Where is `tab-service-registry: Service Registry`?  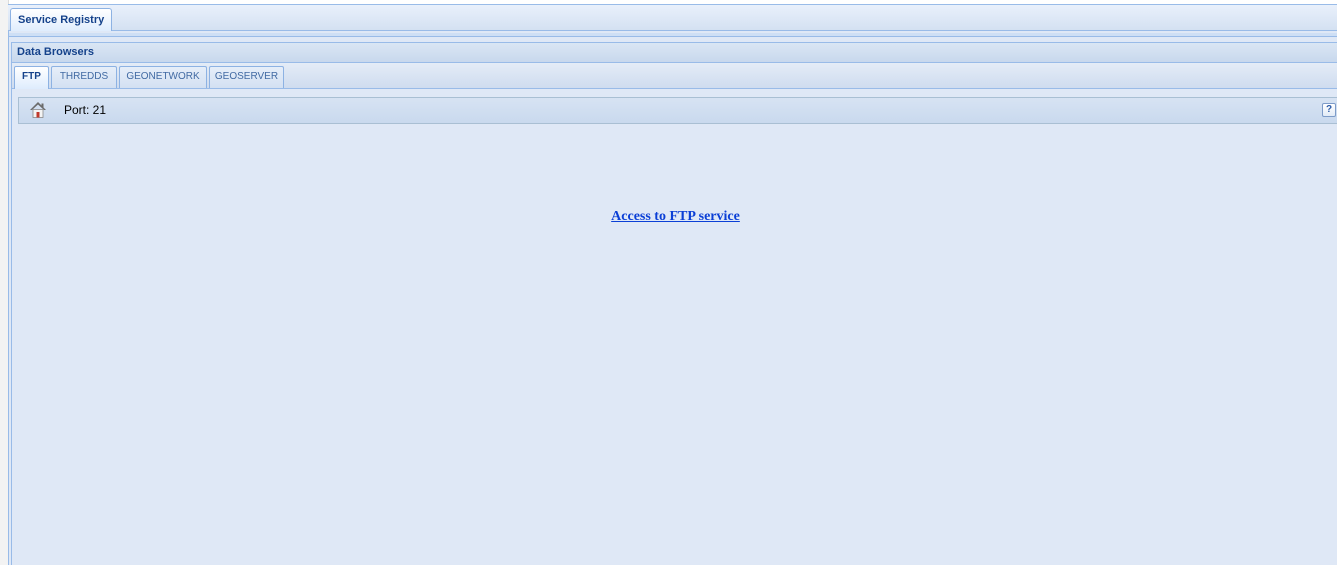
tab-service-registry: Service Registry is located at coordinates (61, 20).